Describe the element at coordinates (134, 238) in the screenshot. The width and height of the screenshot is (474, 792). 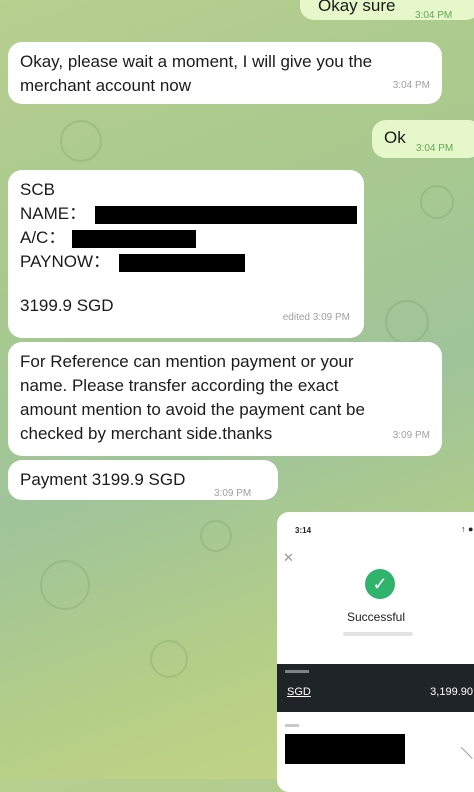
I see `redacted-account-number` at that location.